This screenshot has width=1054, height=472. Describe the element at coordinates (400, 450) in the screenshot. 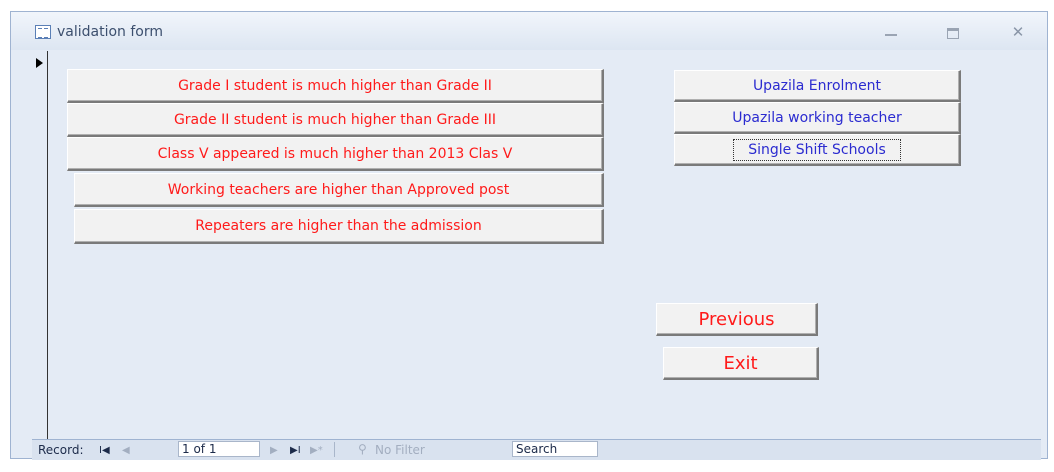

I see `no-filter-button: No Filter` at that location.